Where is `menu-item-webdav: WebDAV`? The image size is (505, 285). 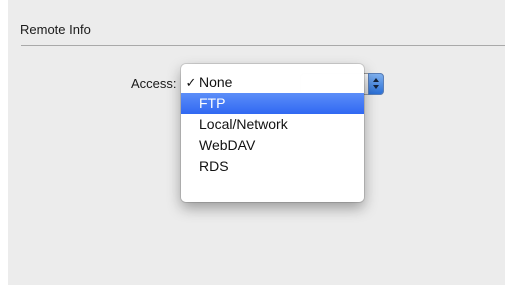 menu-item-webdav: WebDAV is located at coordinates (272, 145).